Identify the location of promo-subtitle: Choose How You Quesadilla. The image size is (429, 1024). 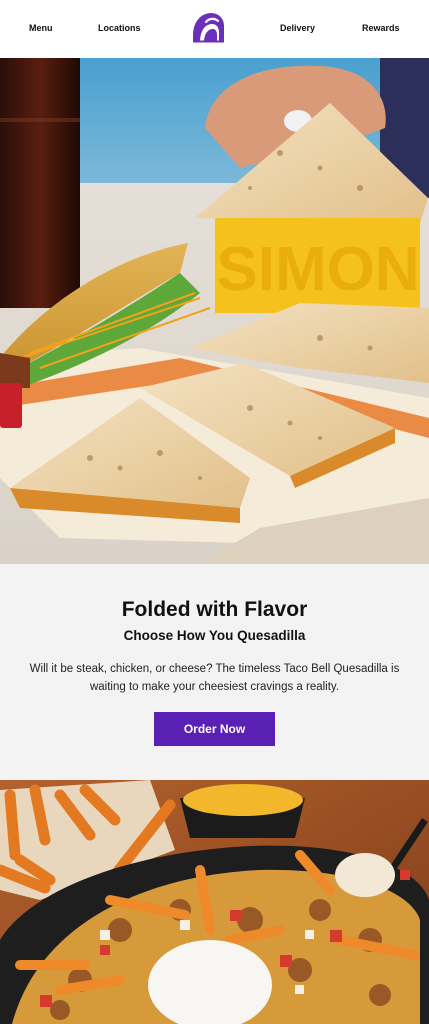
(214, 635).